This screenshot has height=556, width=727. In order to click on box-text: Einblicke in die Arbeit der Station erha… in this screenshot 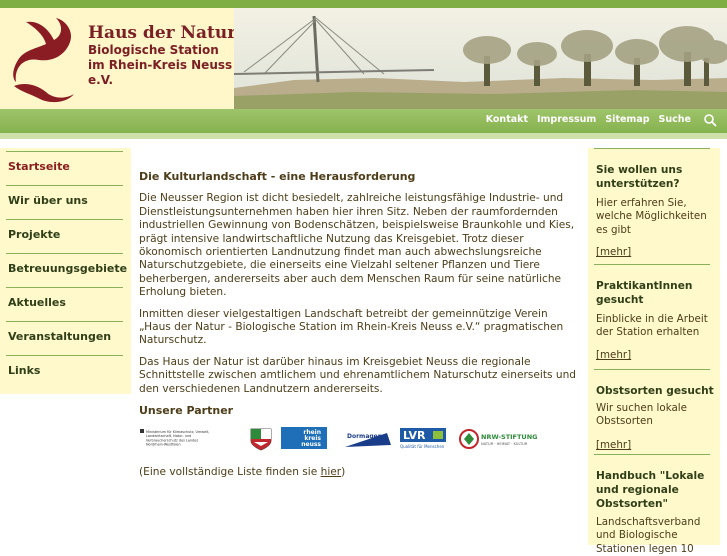, I will do `click(652, 326)`.